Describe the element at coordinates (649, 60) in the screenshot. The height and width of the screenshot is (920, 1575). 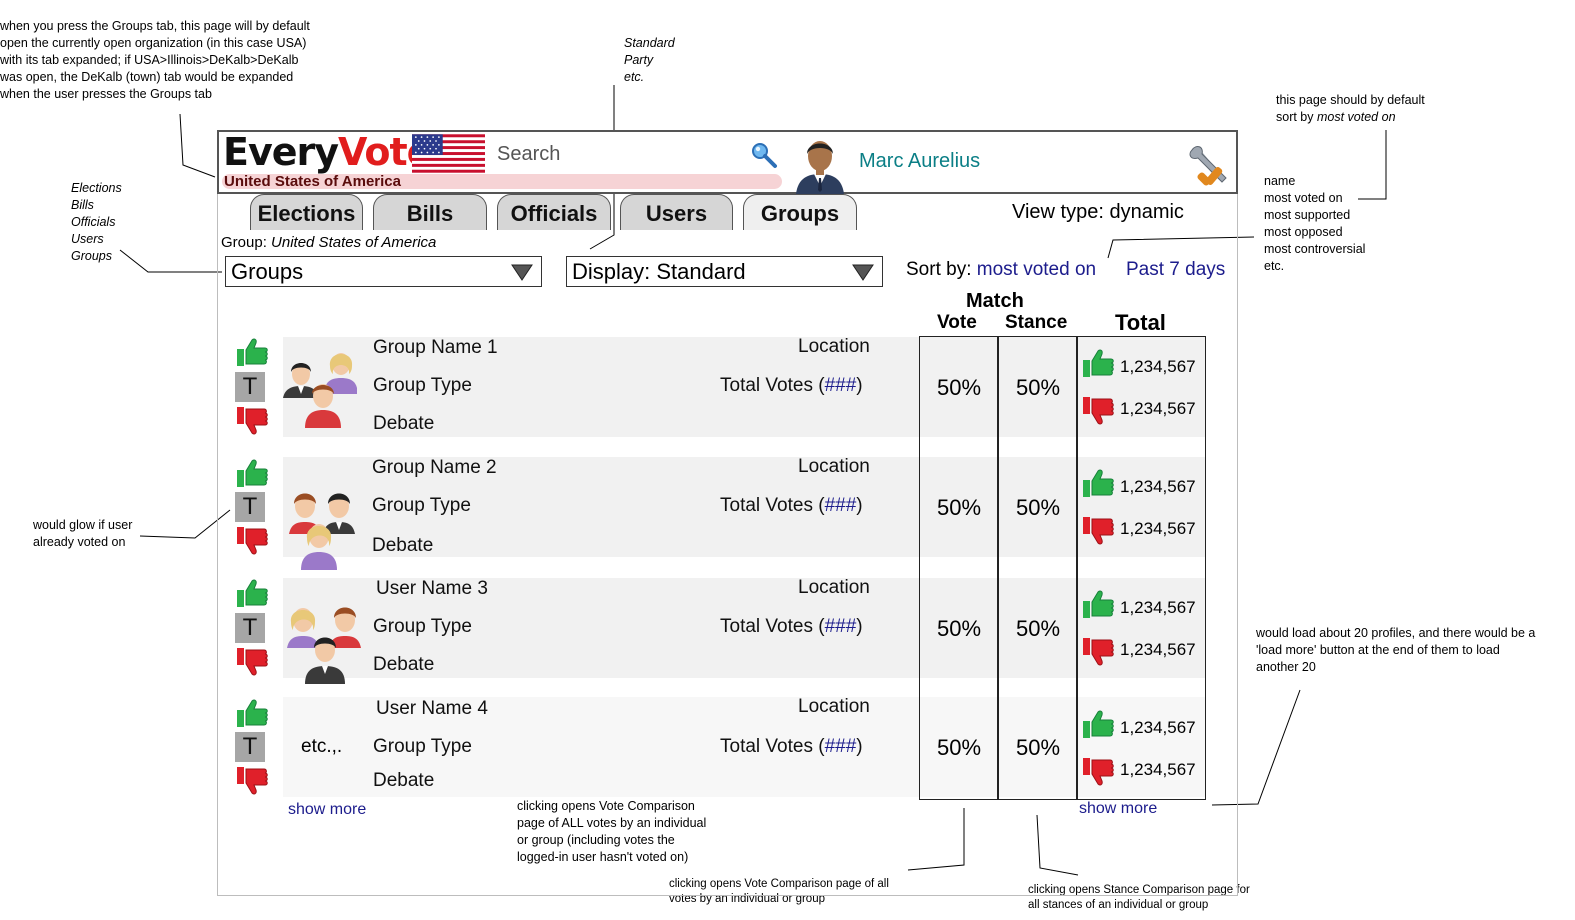
I see `display-options-note: Standard Party etc.` at that location.